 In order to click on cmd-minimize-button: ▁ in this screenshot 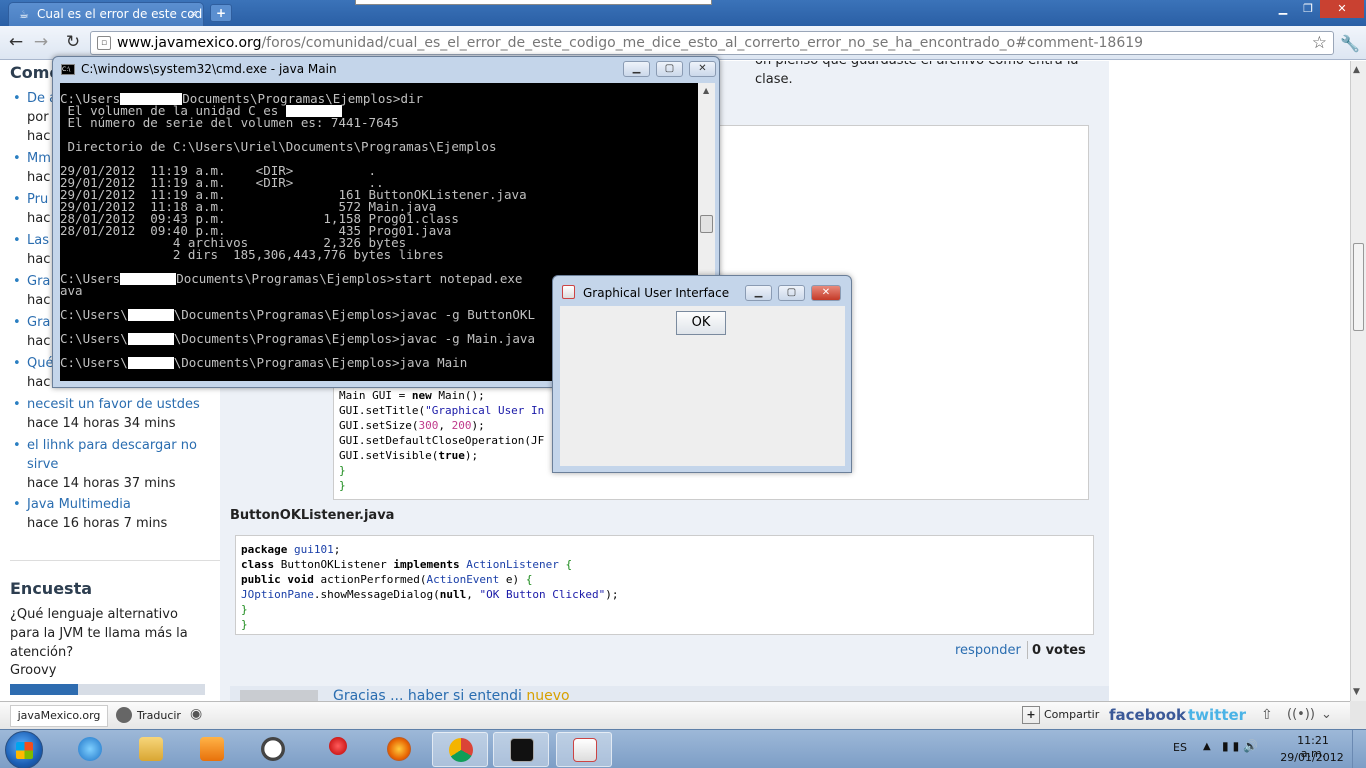, I will do `click(636, 69)`.